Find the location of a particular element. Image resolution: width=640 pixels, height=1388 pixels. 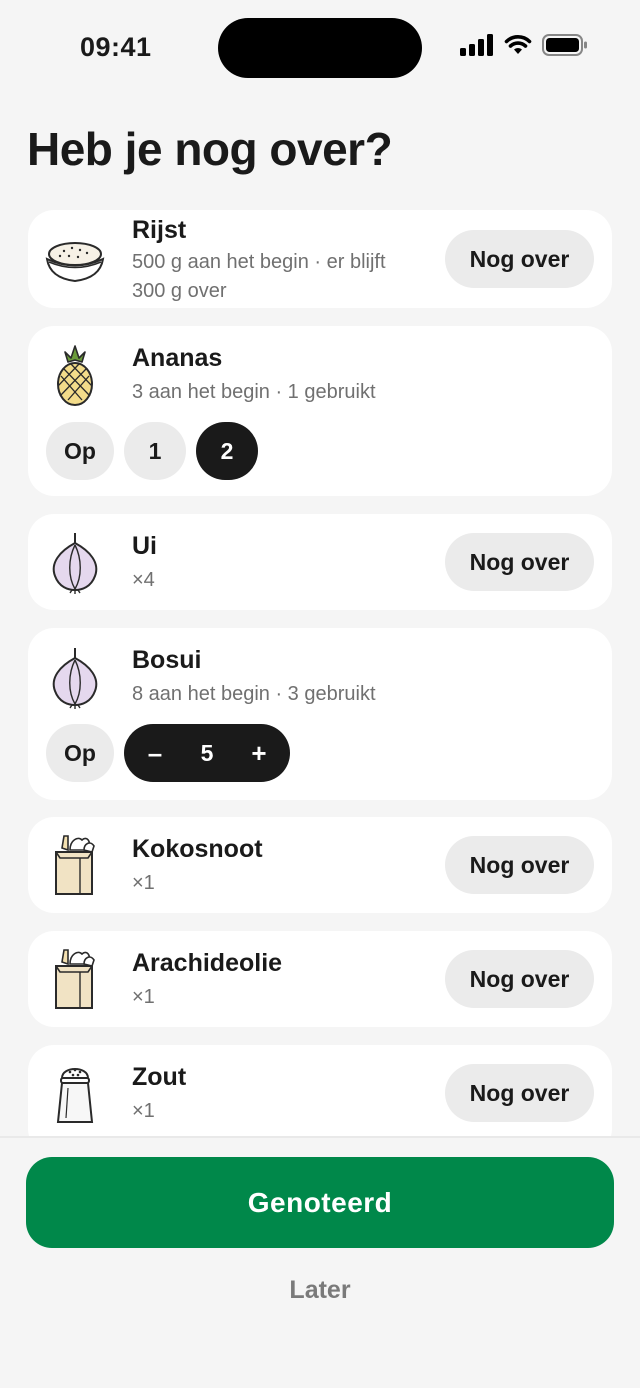

increment-button: + is located at coordinates (259, 753).